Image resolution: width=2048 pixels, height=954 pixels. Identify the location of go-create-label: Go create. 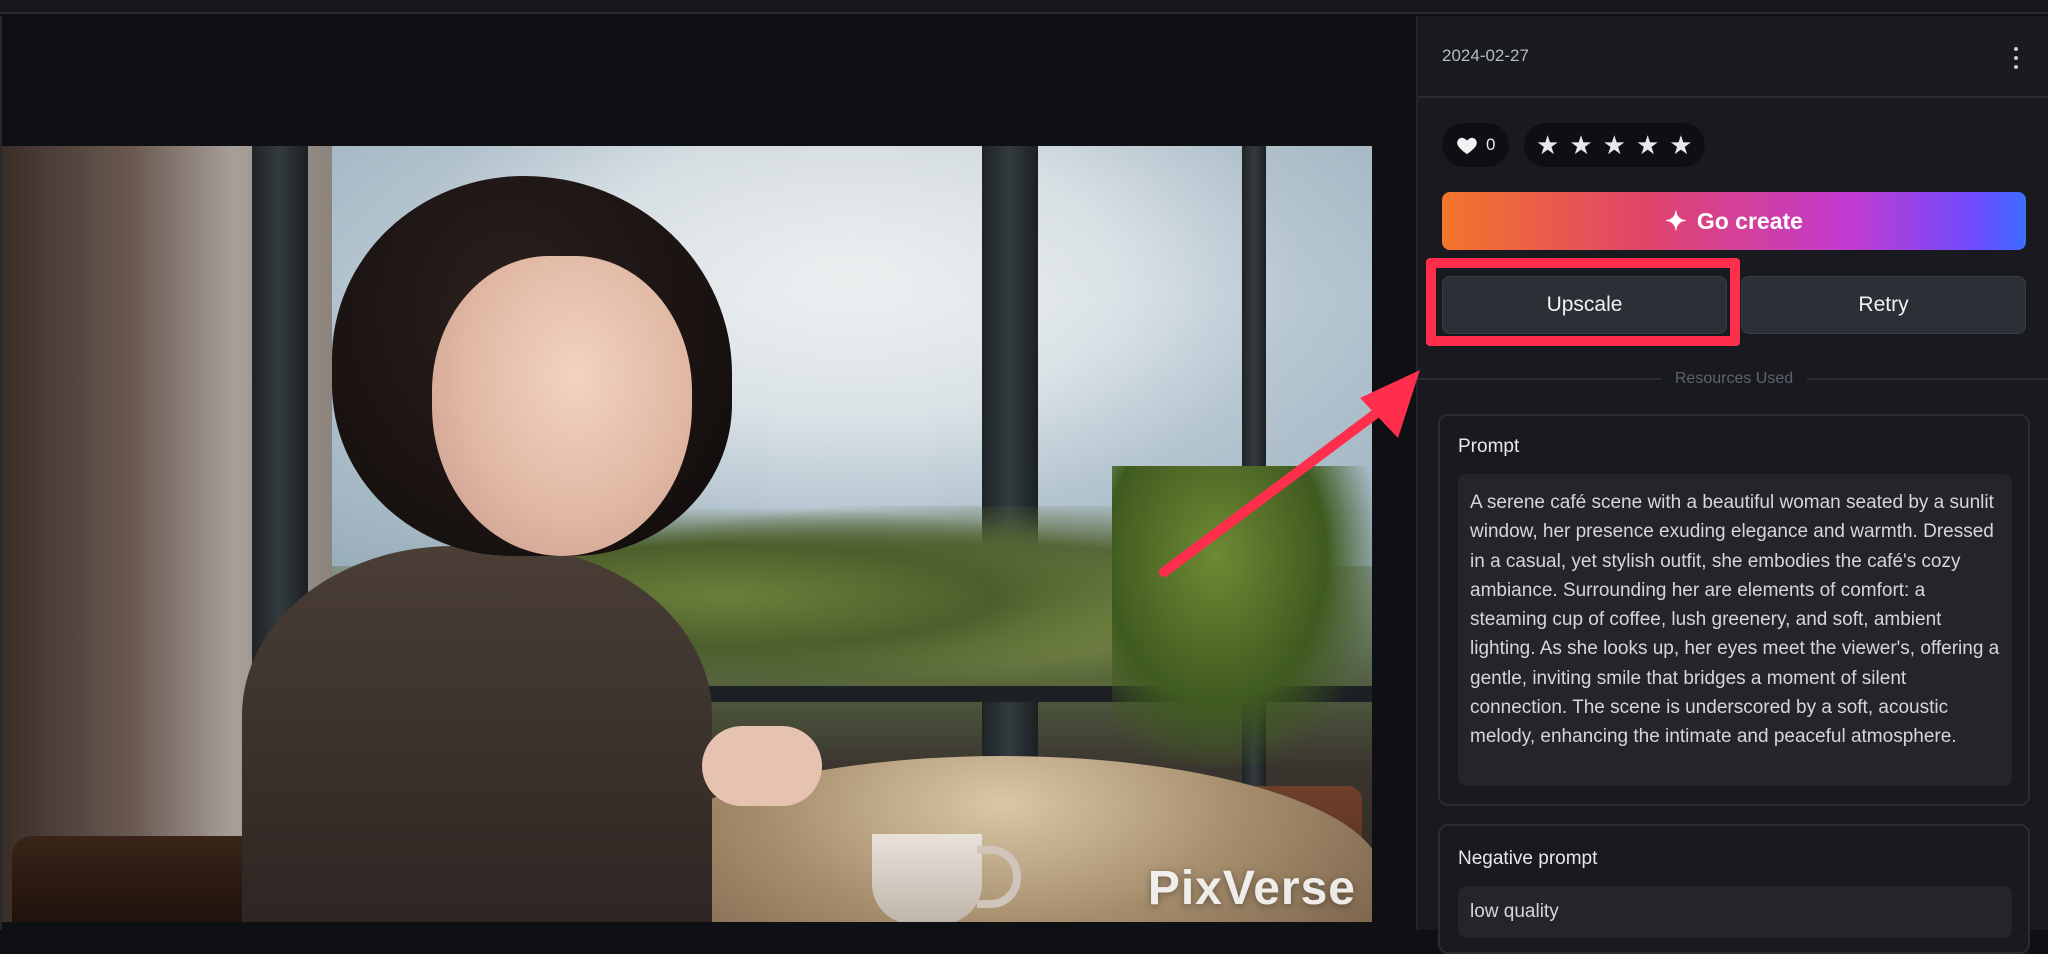
(1749, 220).